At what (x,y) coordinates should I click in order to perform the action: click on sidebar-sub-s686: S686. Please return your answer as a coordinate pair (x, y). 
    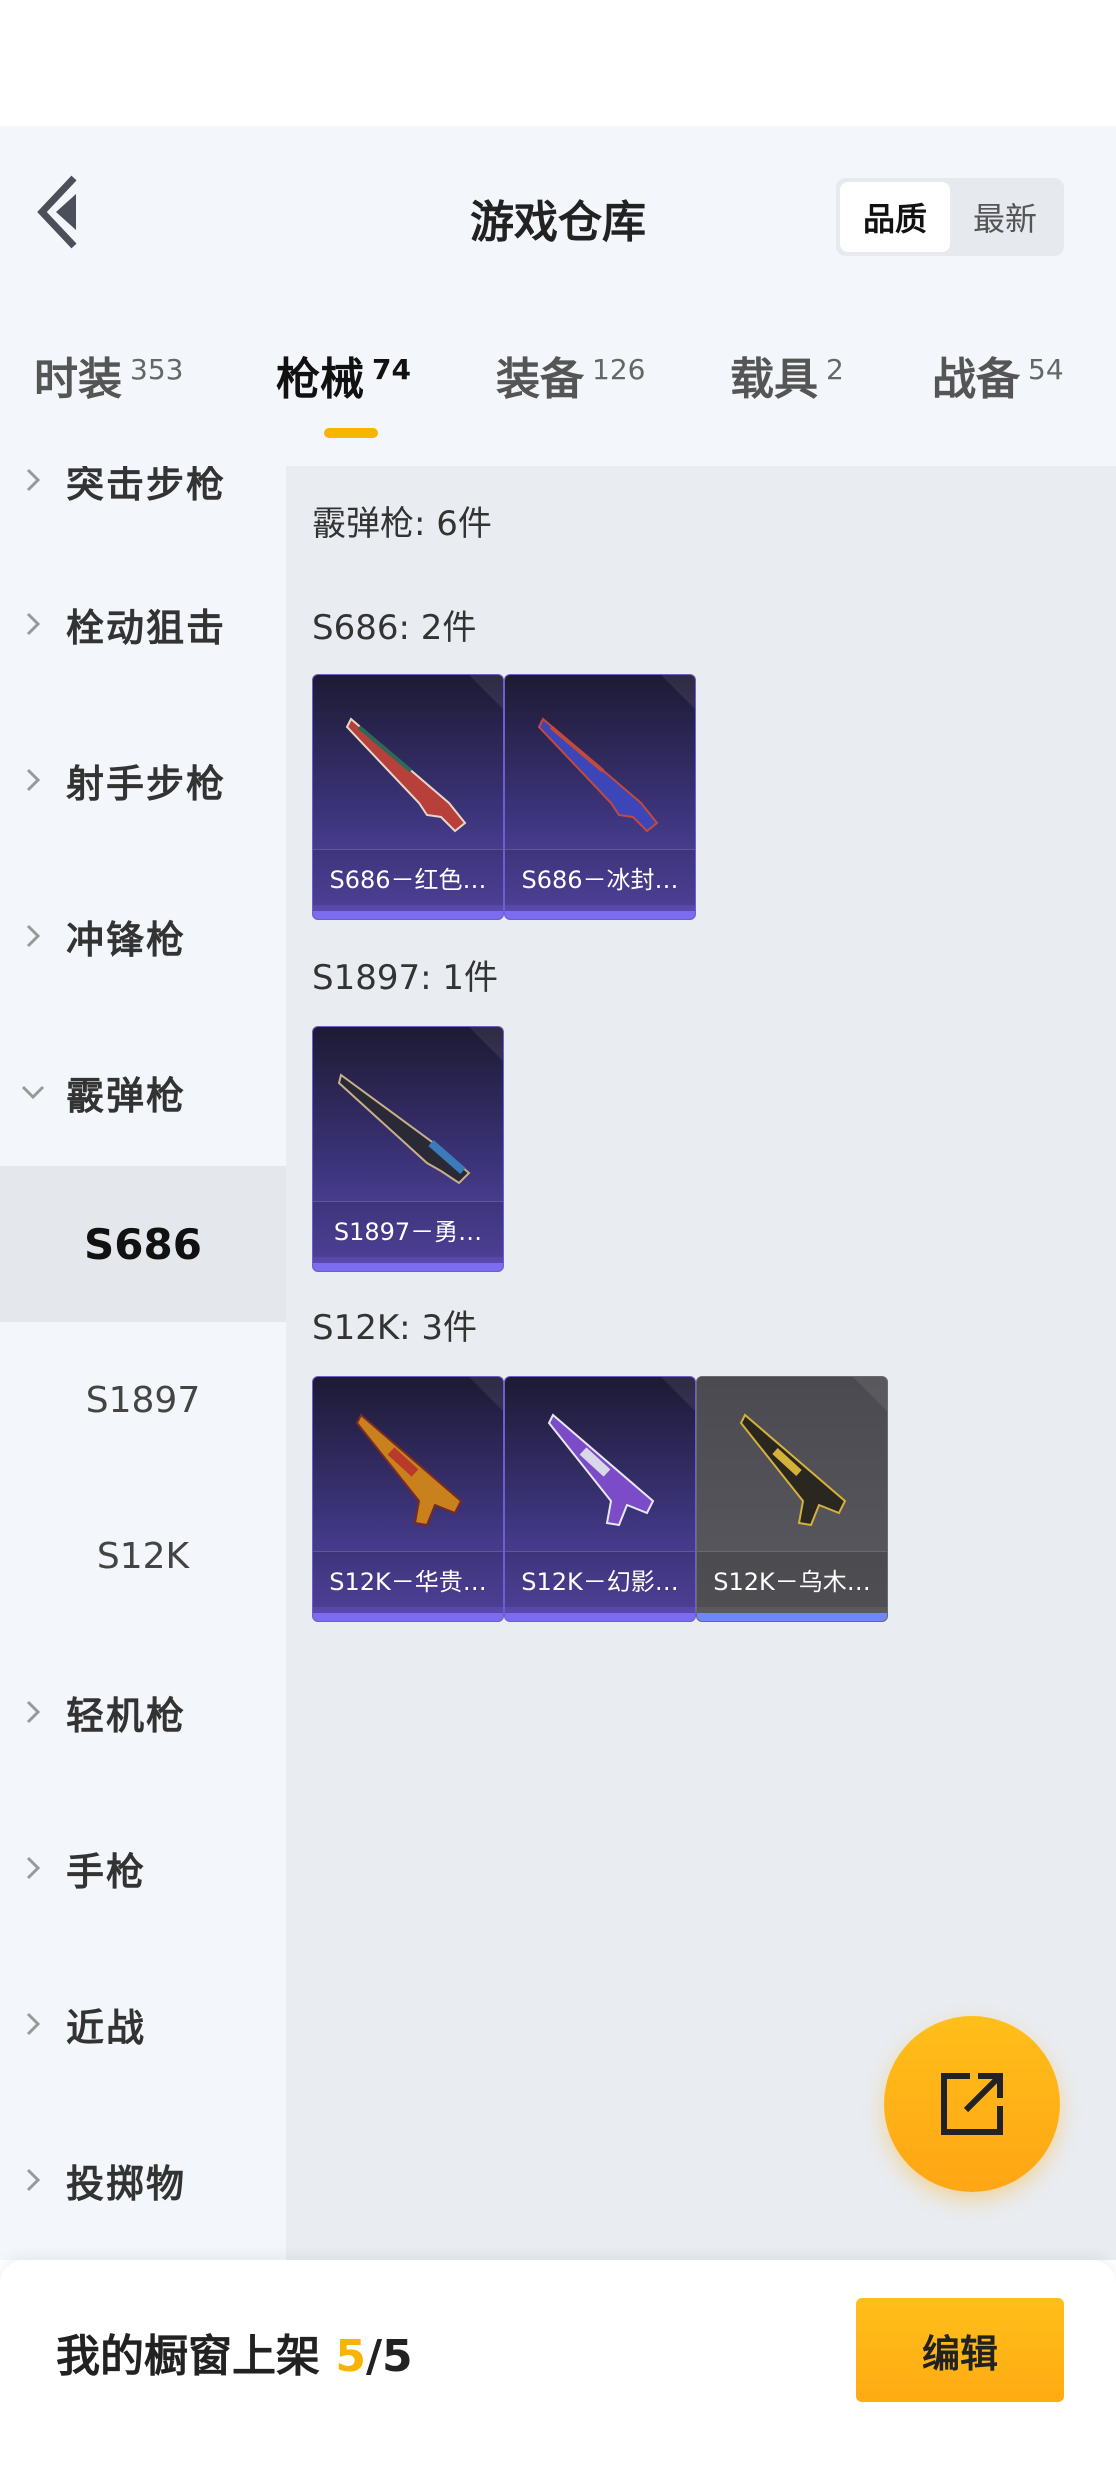
    Looking at the image, I should click on (143, 1244).